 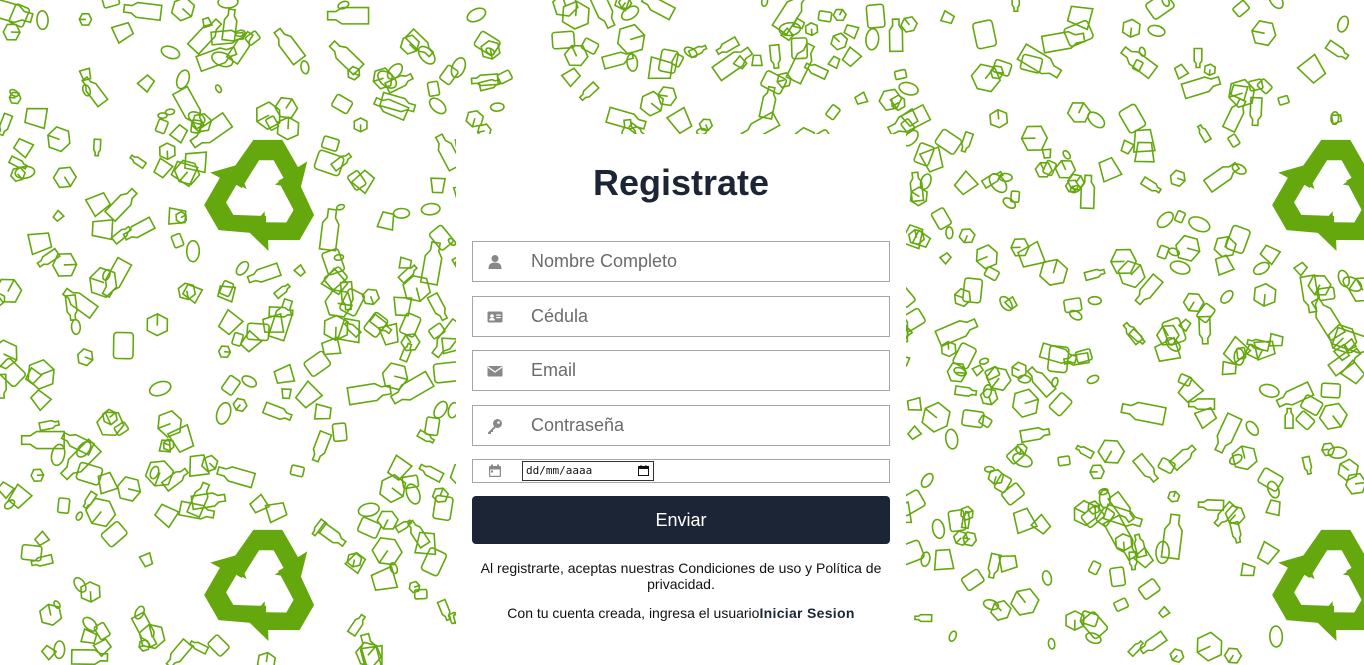 I want to click on cedula-input, so click(x=706, y=316).